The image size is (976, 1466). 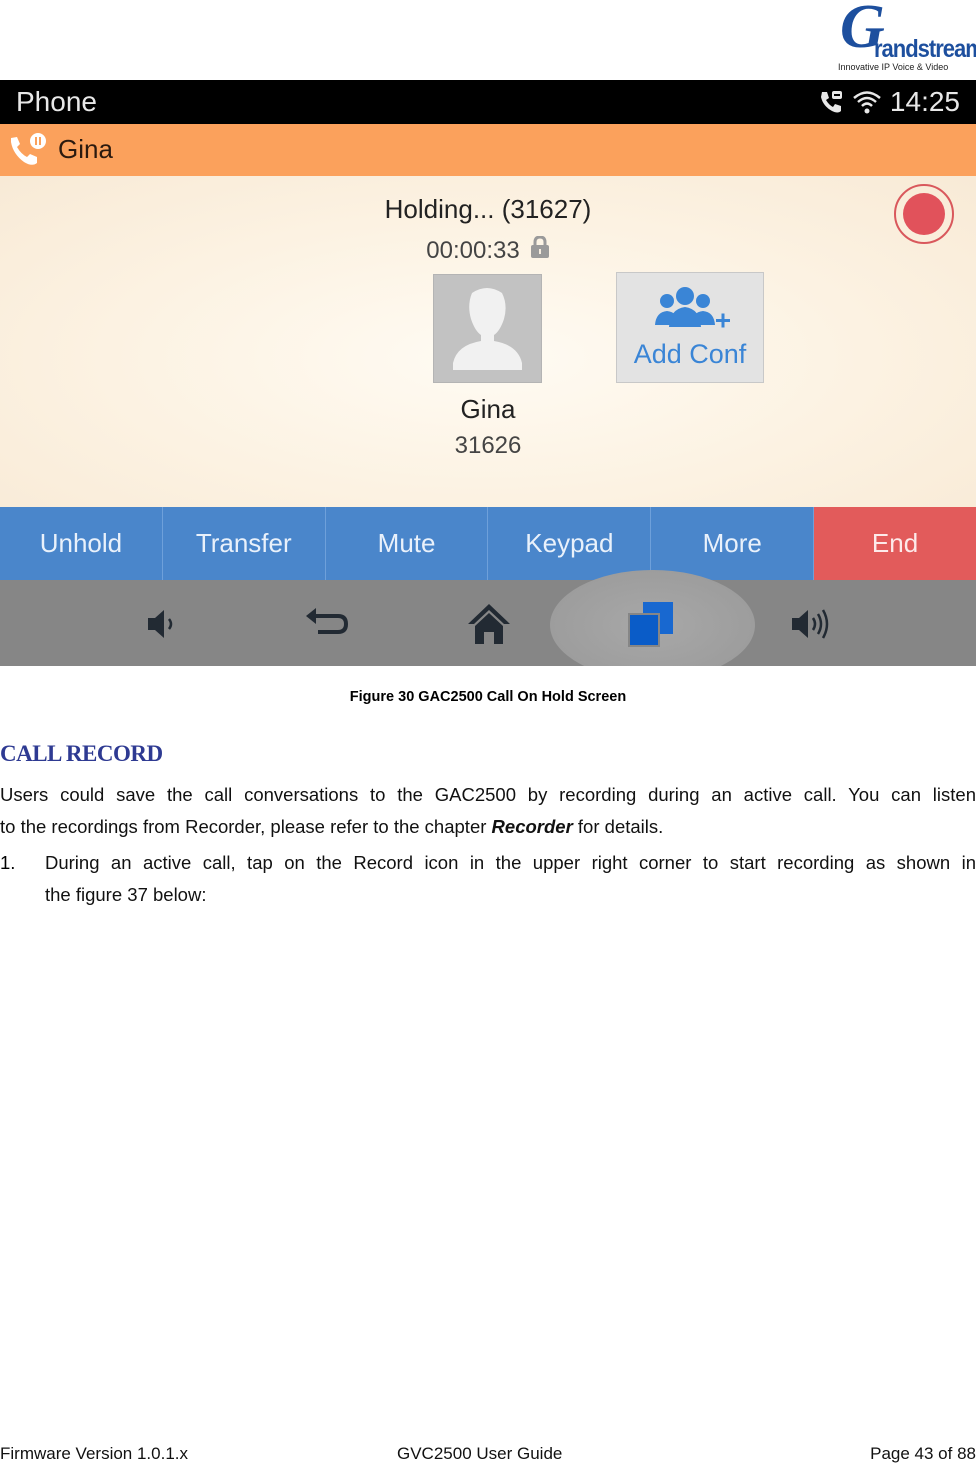 I want to click on wifi-icon, so click(x=867, y=102).